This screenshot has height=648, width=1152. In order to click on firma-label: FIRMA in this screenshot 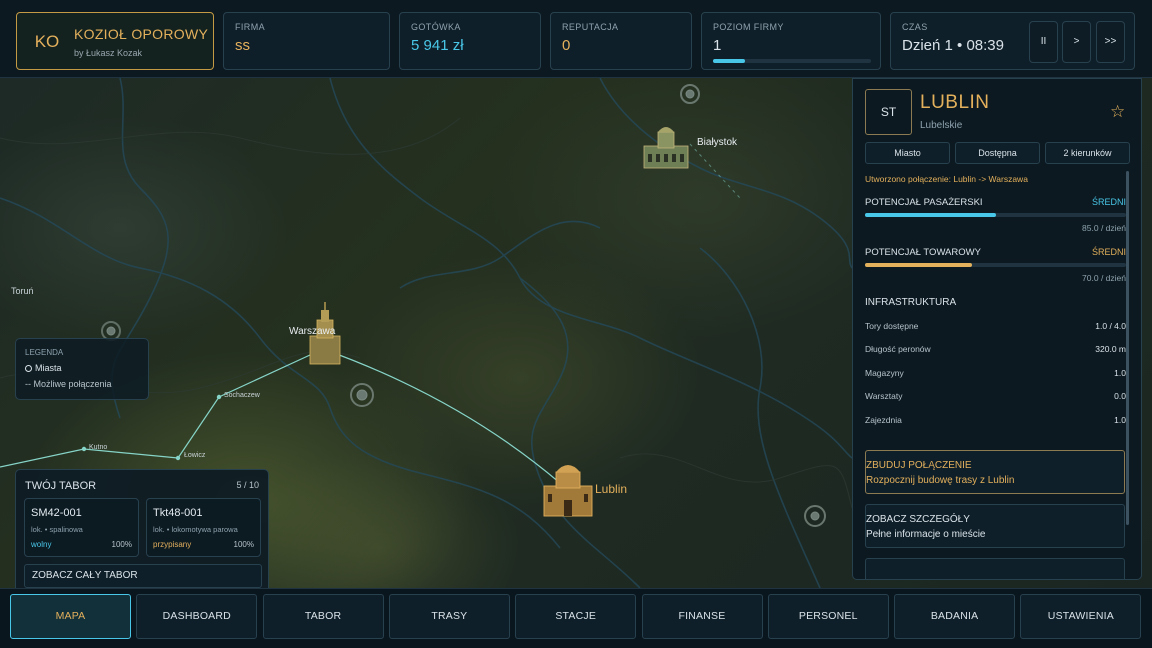, I will do `click(250, 27)`.